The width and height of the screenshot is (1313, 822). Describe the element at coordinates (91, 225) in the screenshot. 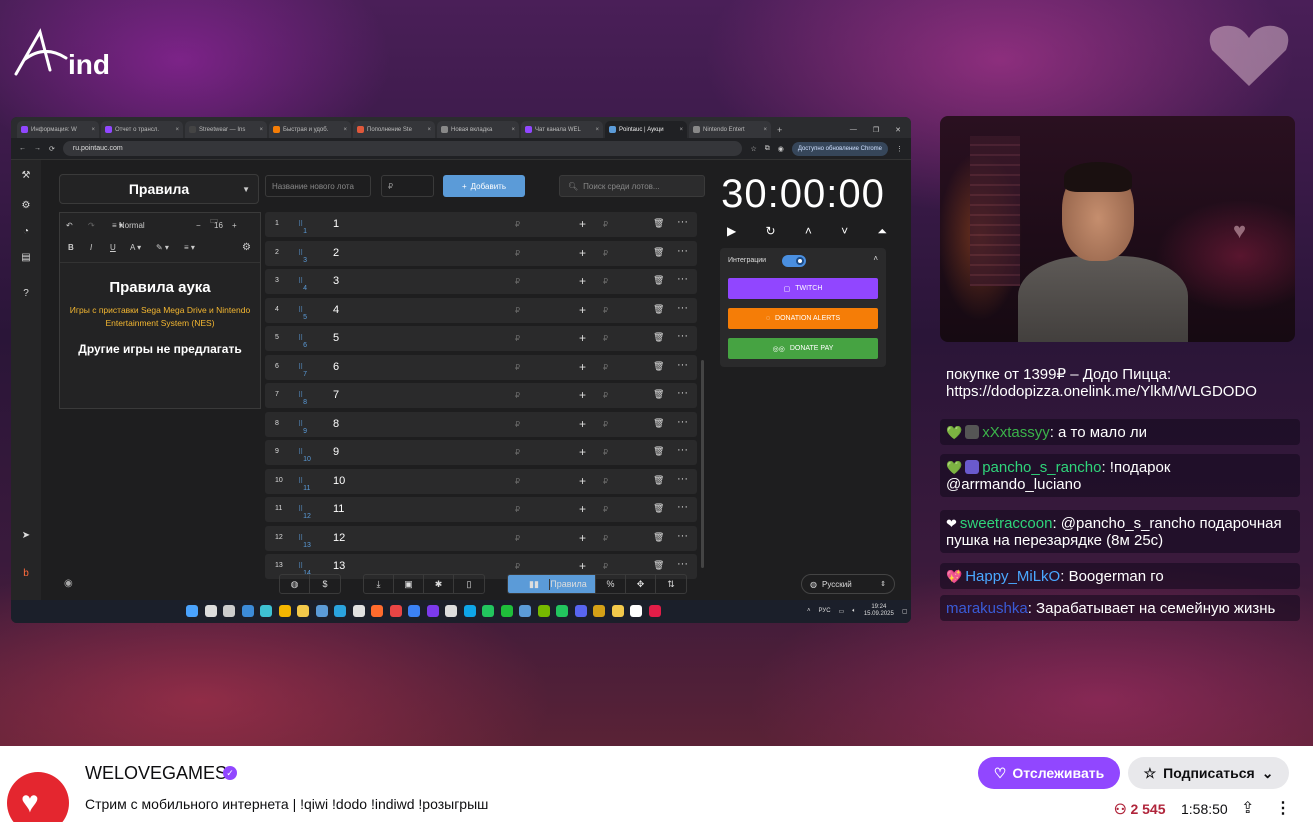

I see `redo-icon: ↷` at that location.